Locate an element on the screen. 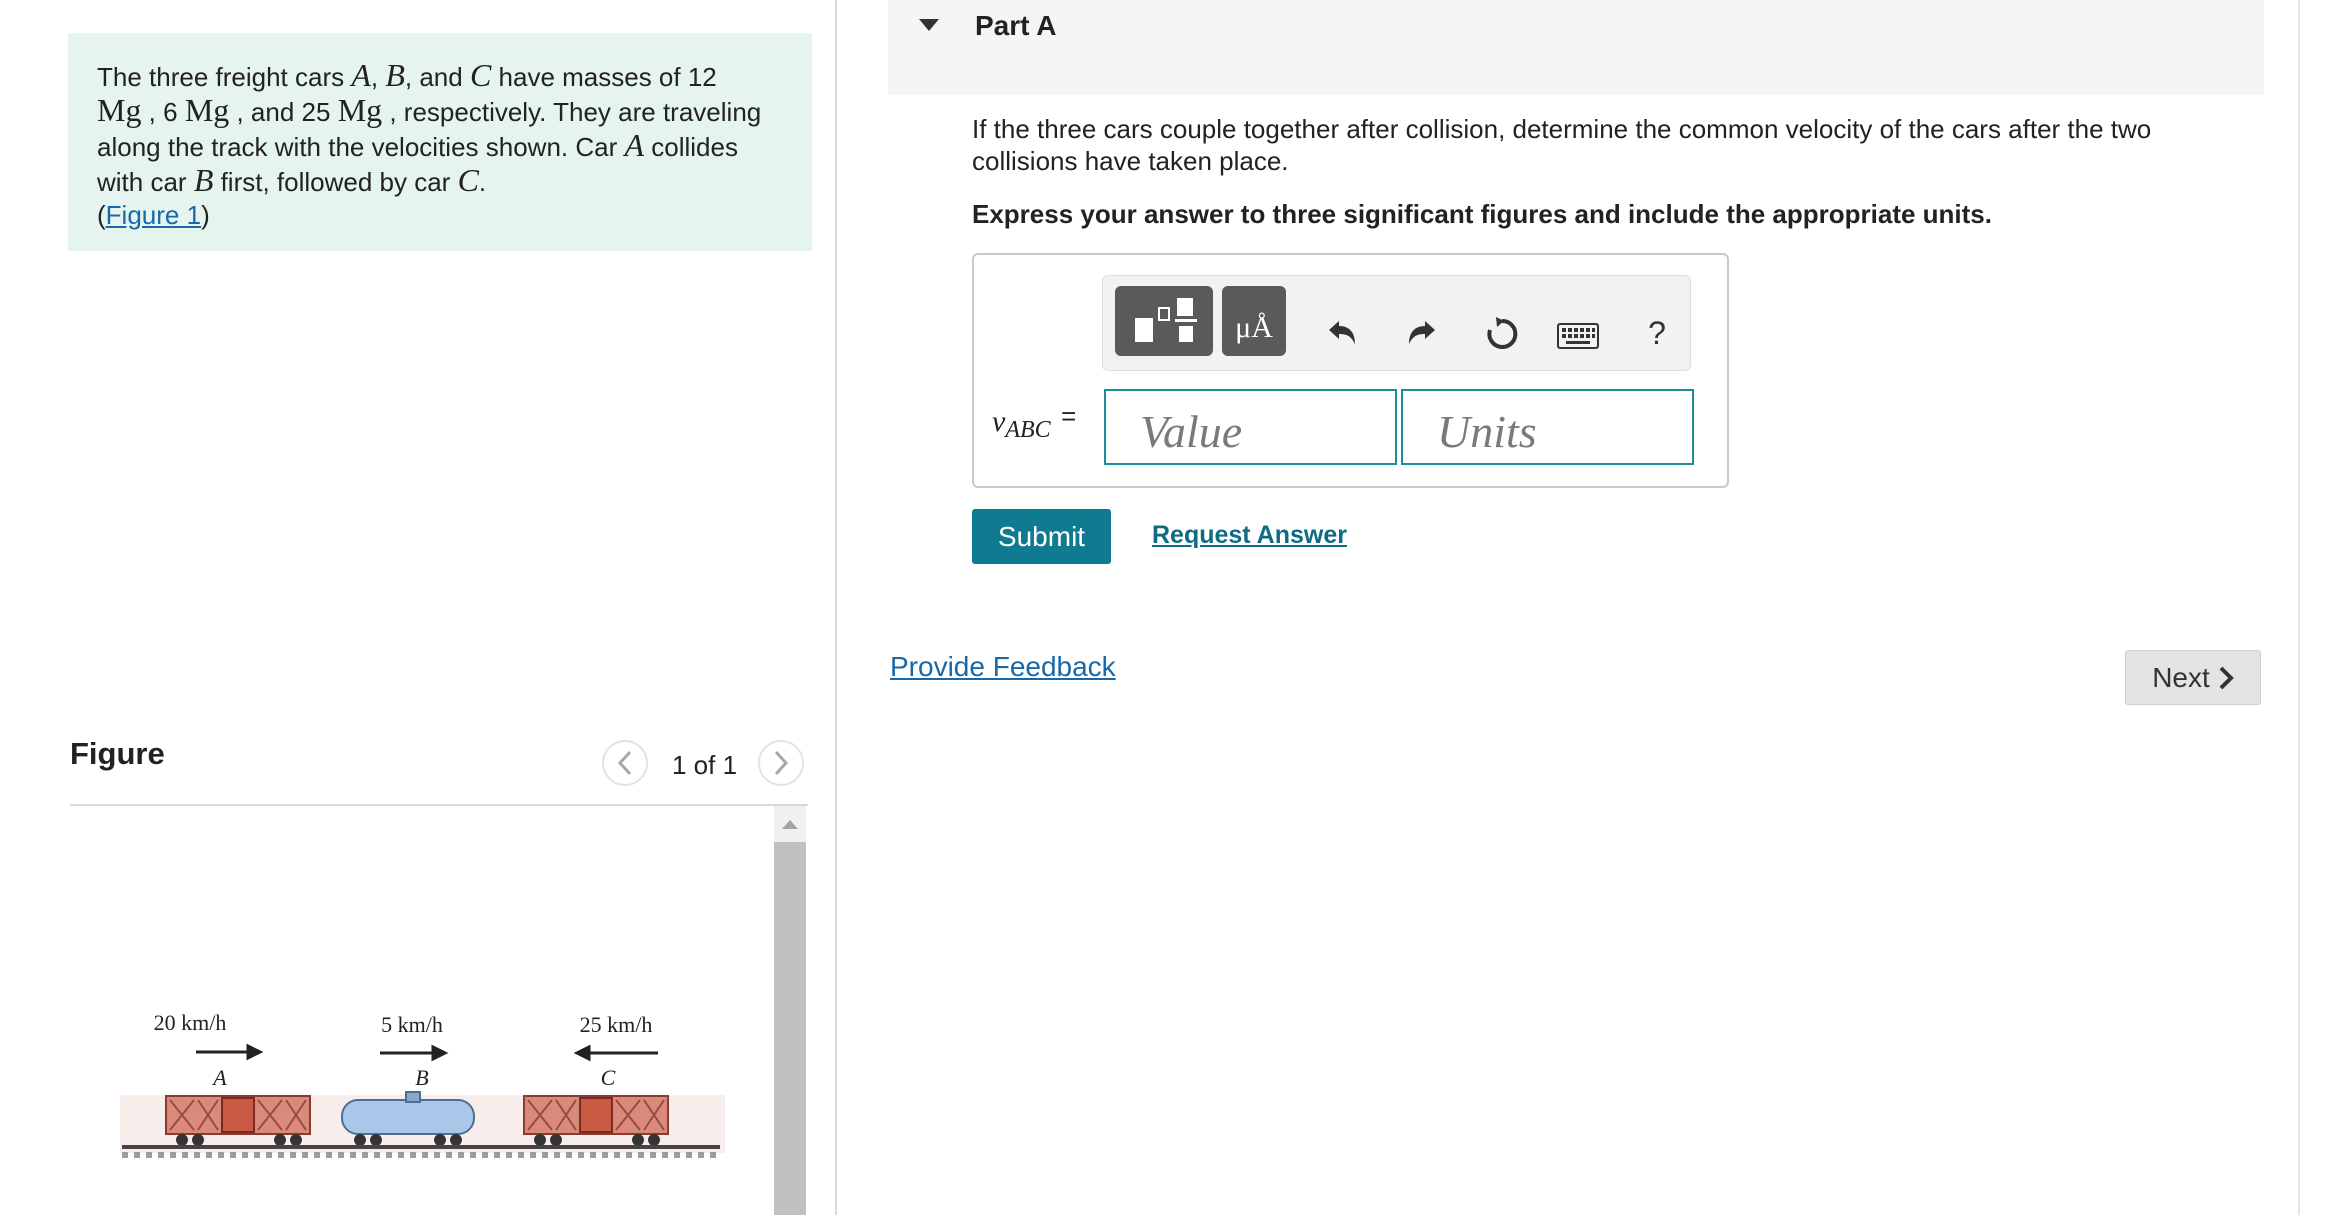  problem-text: have masses of 12 is located at coordinates (604, 77).